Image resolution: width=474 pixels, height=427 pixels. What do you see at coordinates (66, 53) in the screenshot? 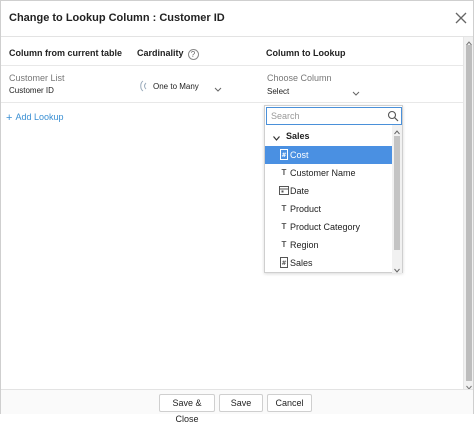
I see `column-header-from: Column from current table` at bounding box center [66, 53].